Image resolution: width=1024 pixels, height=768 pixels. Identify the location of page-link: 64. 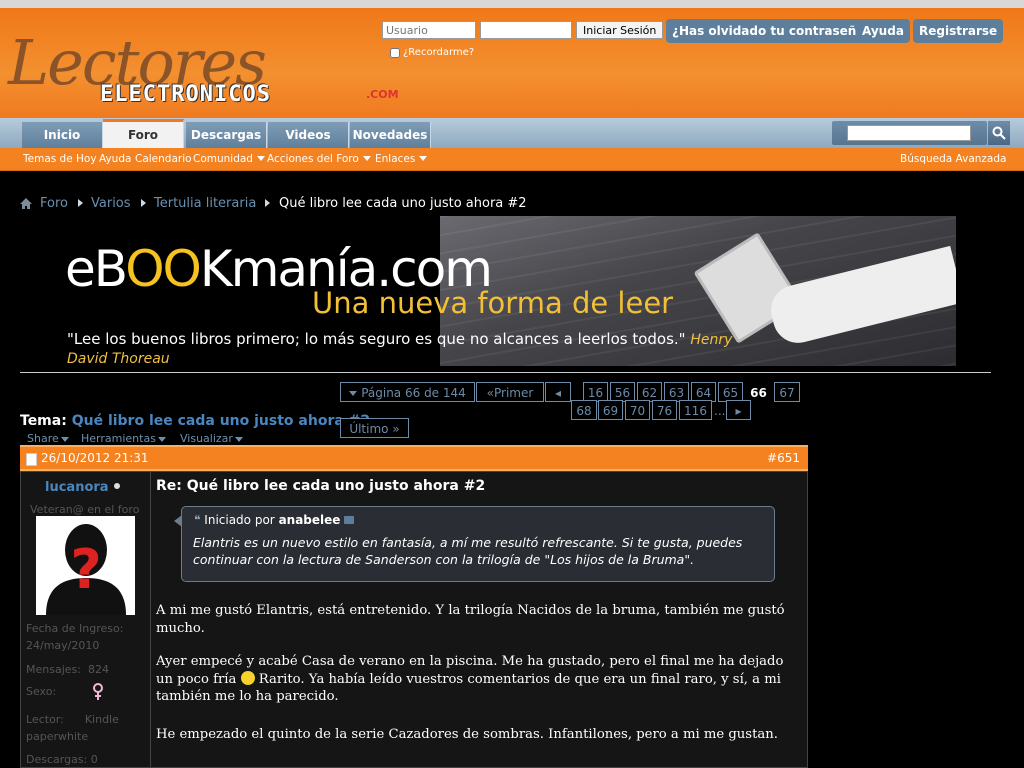
(703, 392).